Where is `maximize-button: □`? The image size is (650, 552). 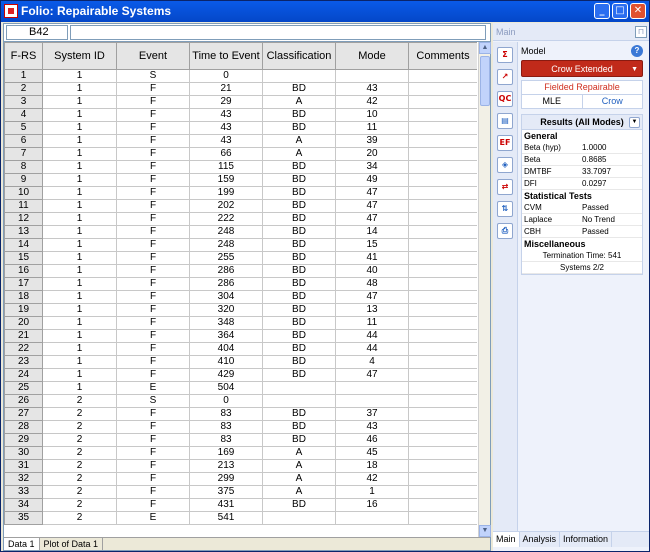
maximize-button: □ is located at coordinates (620, 11).